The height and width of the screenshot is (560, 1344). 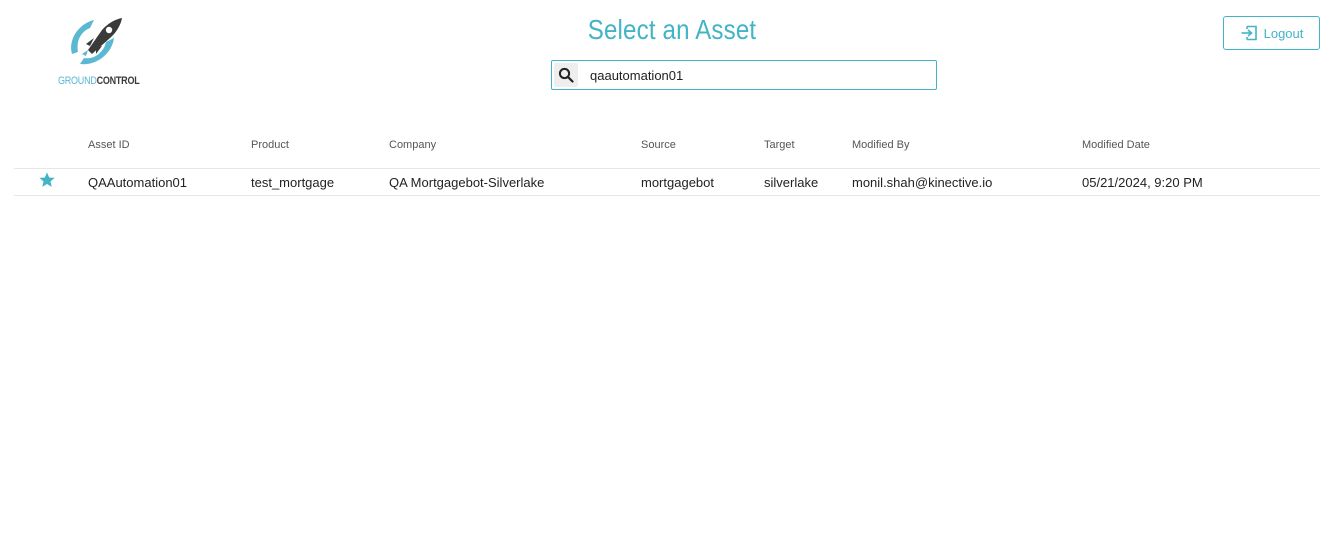 What do you see at coordinates (1116, 145) in the screenshot?
I see `column-header-modified-date: Modified Date` at bounding box center [1116, 145].